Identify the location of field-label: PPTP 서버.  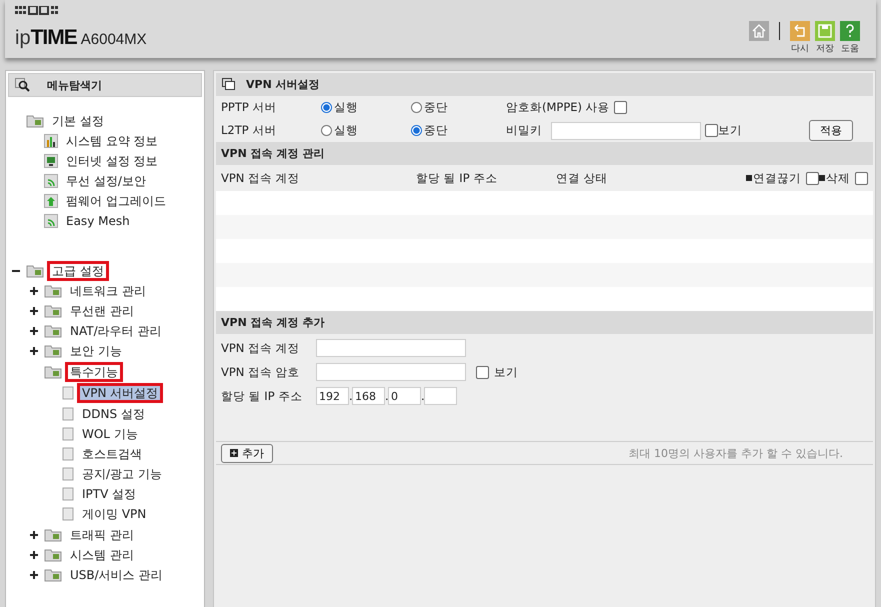
(249, 107).